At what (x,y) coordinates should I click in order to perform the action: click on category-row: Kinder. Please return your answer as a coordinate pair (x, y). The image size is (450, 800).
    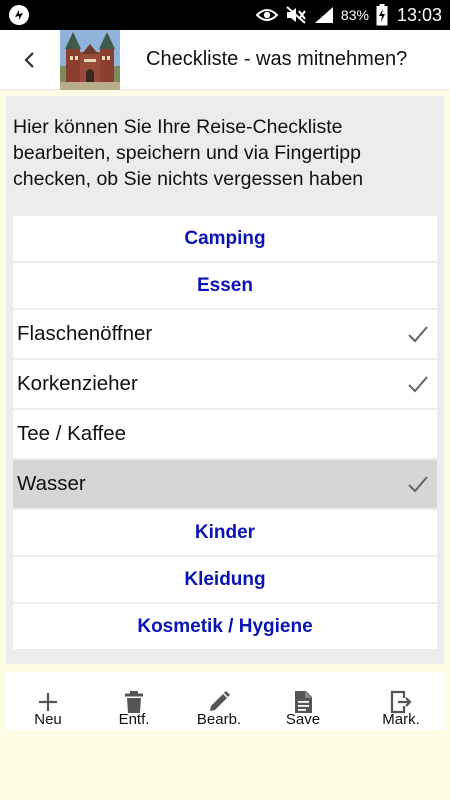
    Looking at the image, I should click on (225, 532).